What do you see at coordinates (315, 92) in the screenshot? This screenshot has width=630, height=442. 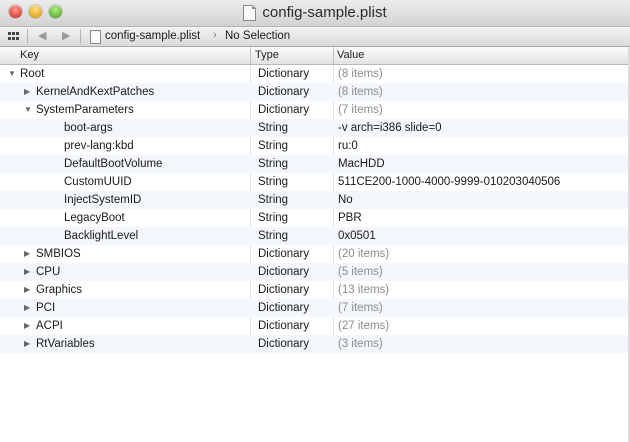 I see `plist-row: ▶ KernelAndKextPatches Dictionary (8 items)` at bounding box center [315, 92].